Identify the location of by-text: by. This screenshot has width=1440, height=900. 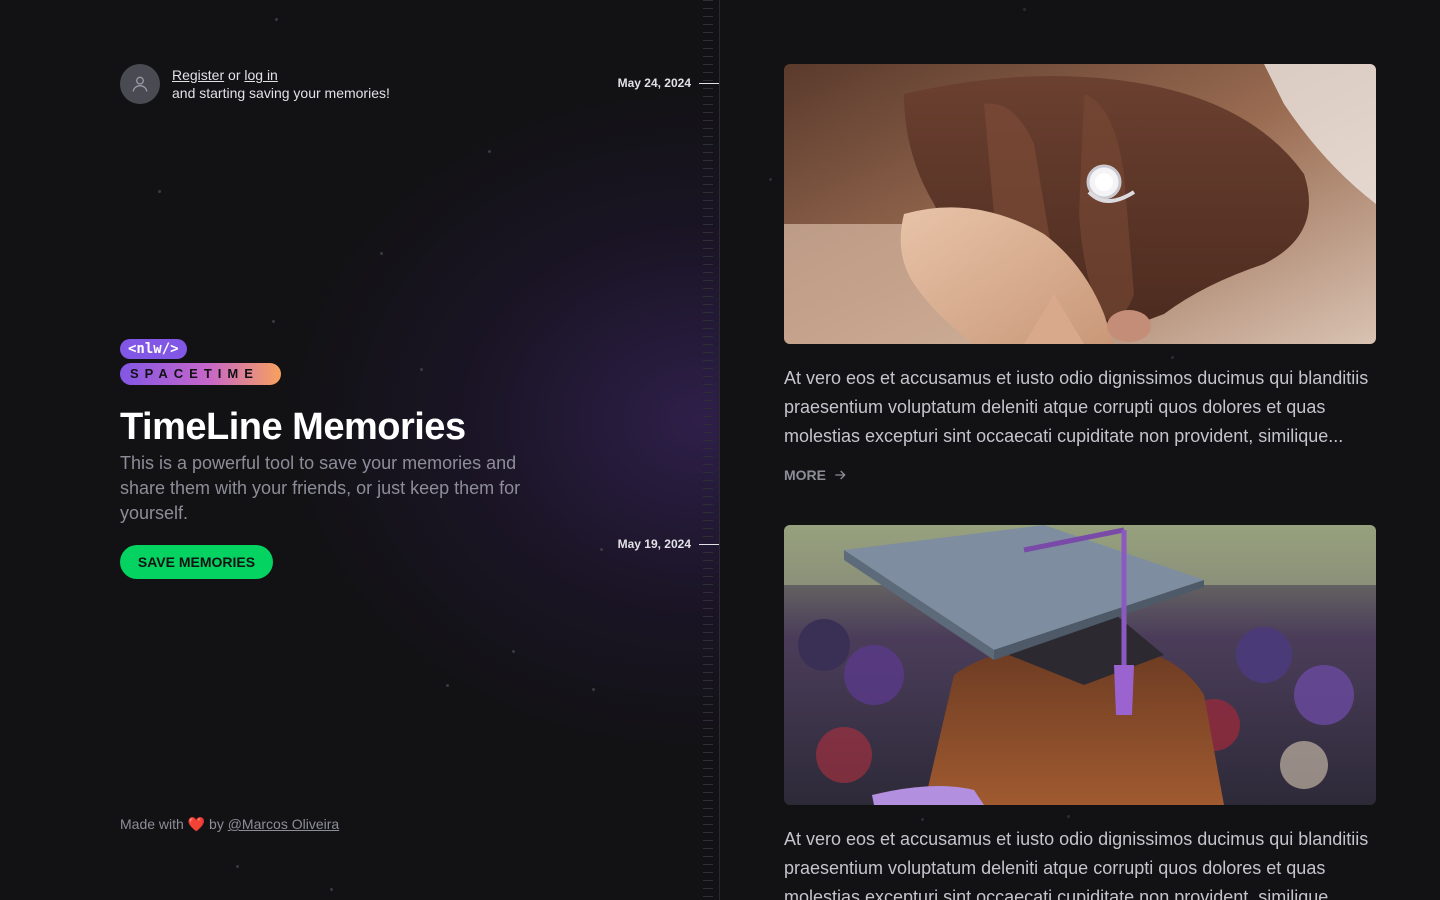
(216, 824).